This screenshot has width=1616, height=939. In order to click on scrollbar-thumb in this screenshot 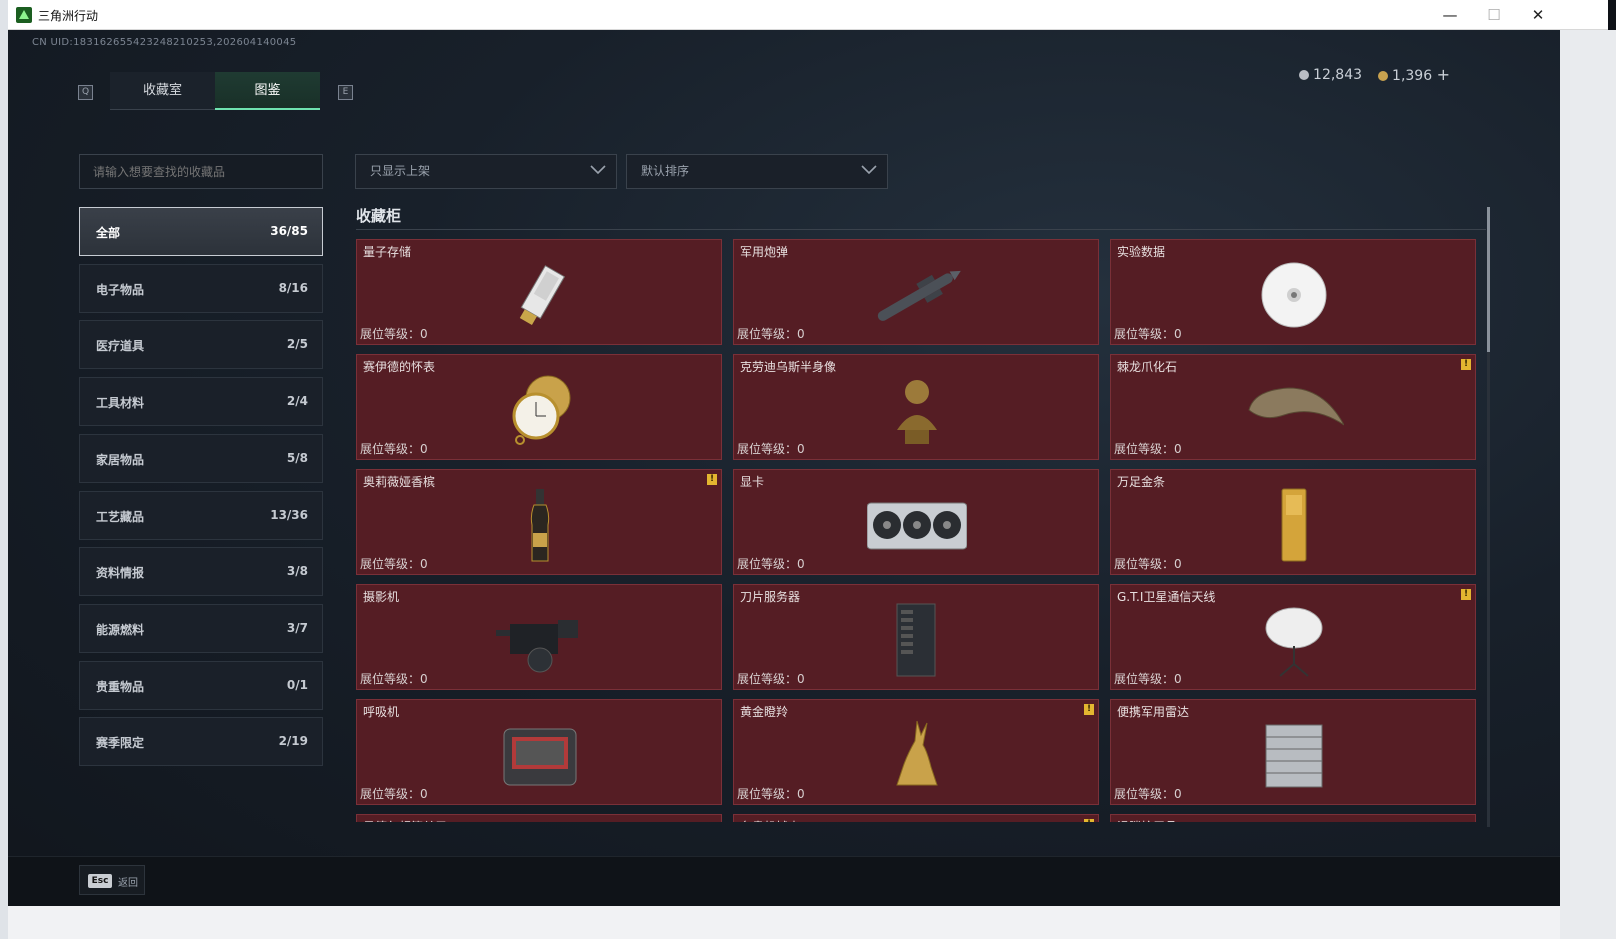, I will do `click(1488, 279)`.